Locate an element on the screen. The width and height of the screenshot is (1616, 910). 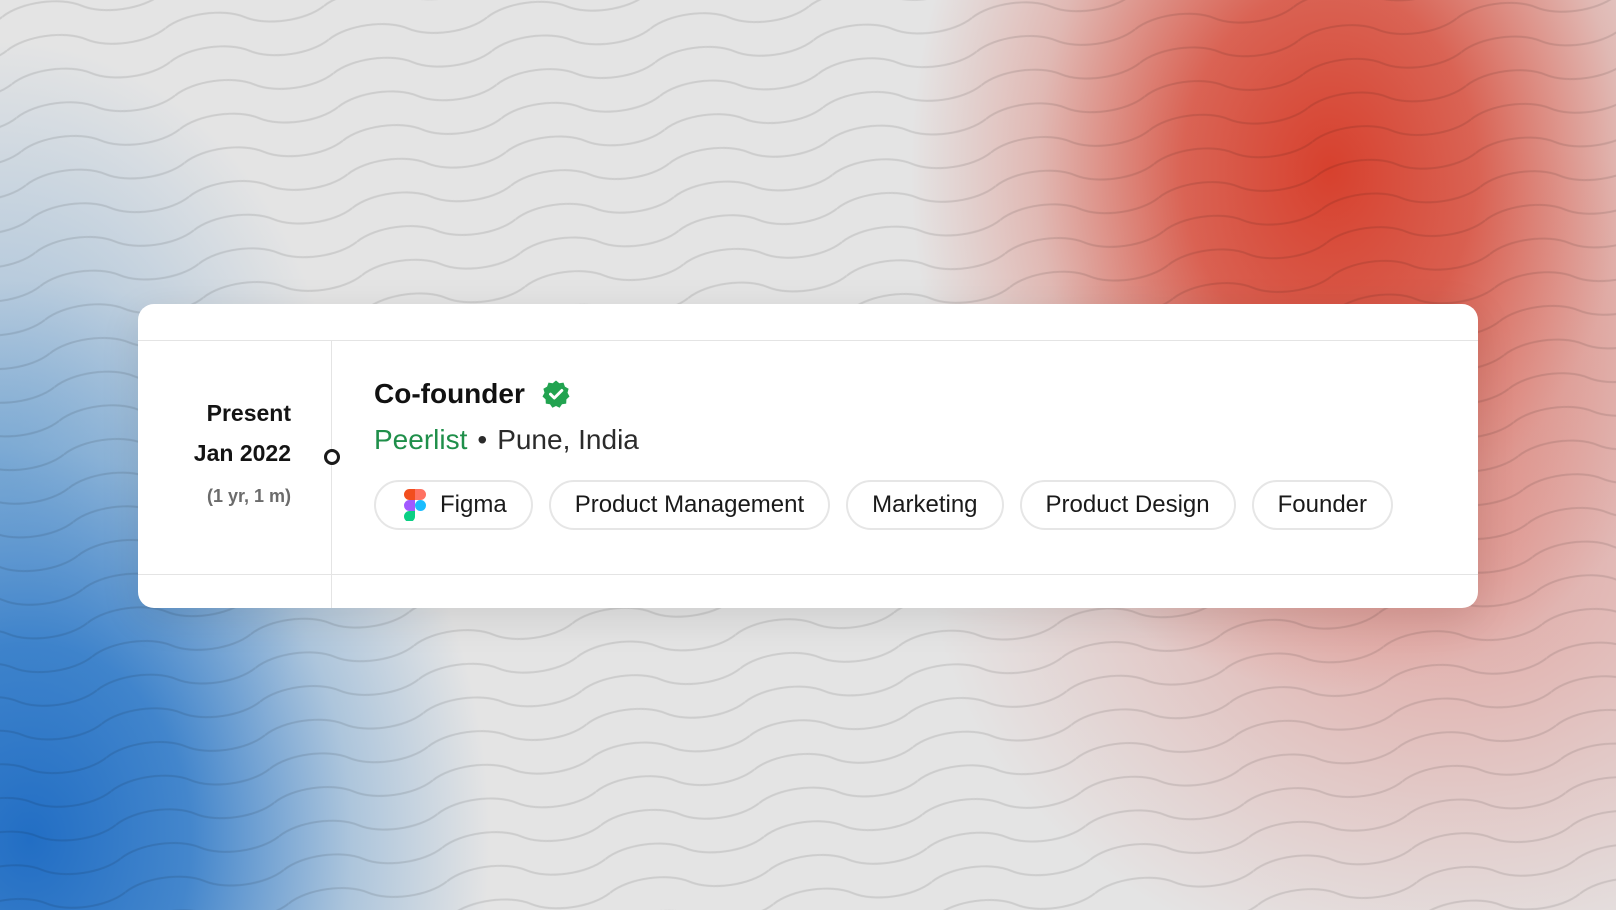
tag-label: Marketing is located at coordinates (925, 504).